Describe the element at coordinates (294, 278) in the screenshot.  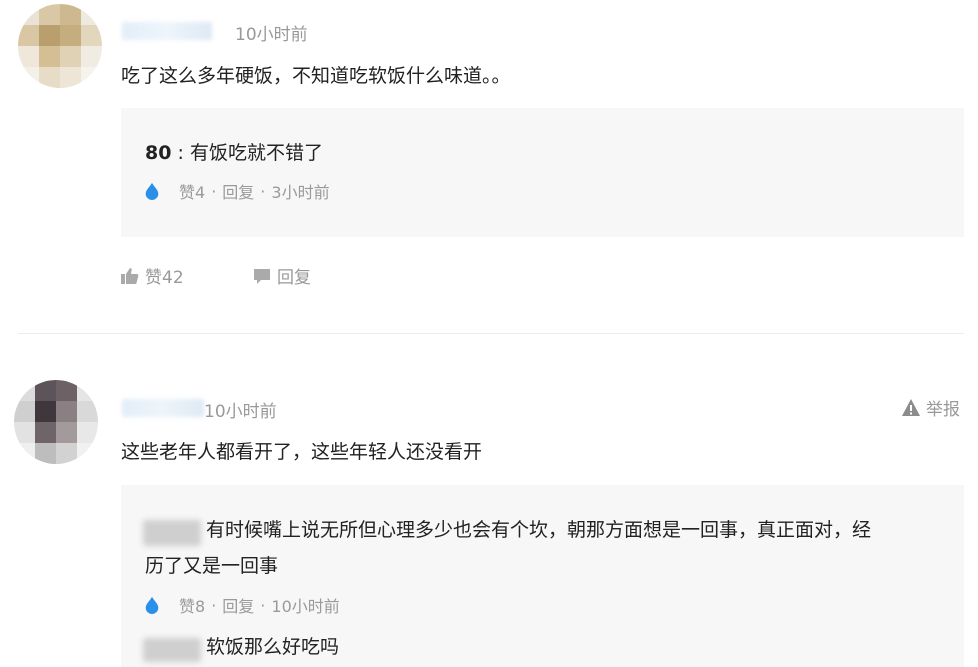
I see `reply-label: 回复` at that location.